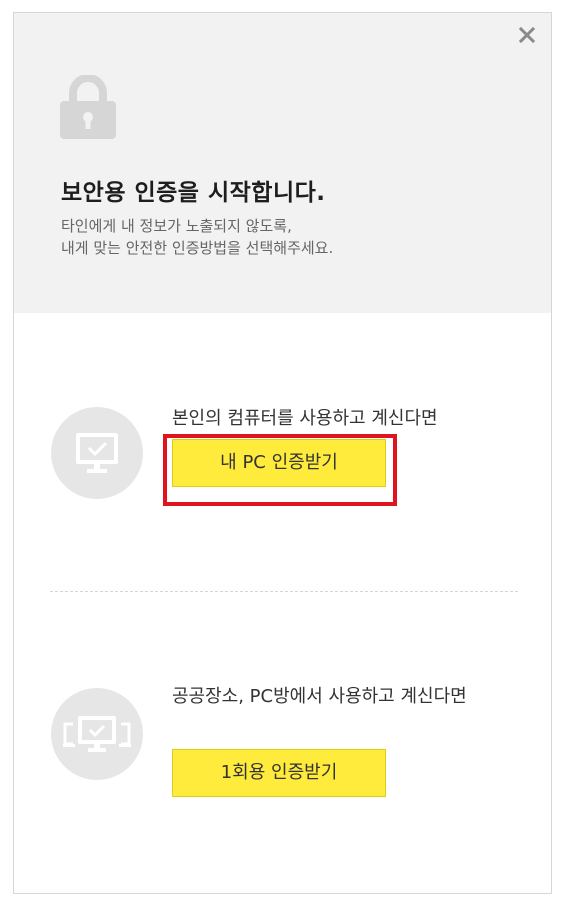 The width and height of the screenshot is (568, 909). I want to click on one-time-auth-button: 1회용 인증받기, so click(279, 773).